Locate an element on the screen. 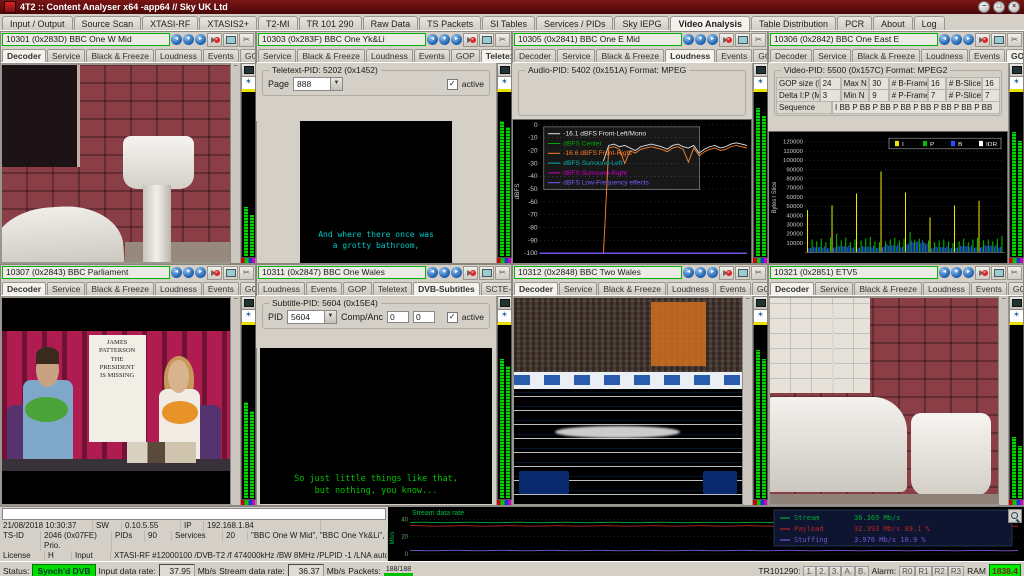 The height and width of the screenshot is (576, 1024). alarm-button-r0: R0 is located at coordinates (907, 570).